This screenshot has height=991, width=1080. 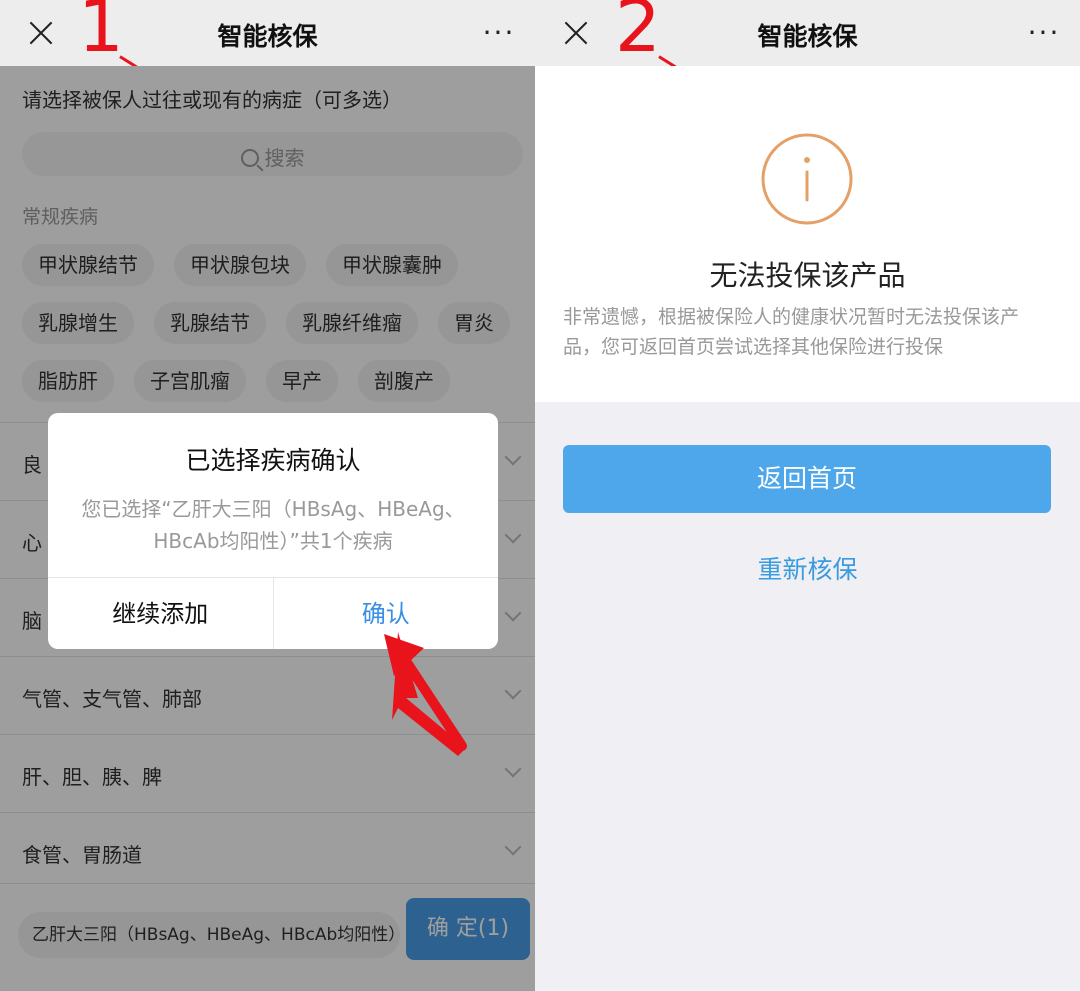 What do you see at coordinates (161, 613) in the screenshot?
I see `continue-adding-button: 继续添加` at bounding box center [161, 613].